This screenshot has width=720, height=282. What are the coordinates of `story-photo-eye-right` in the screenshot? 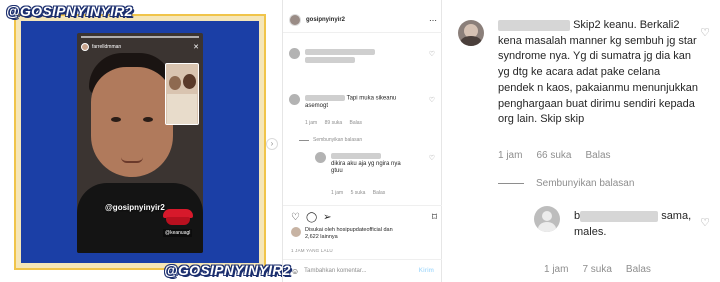 It's located at (148, 119).